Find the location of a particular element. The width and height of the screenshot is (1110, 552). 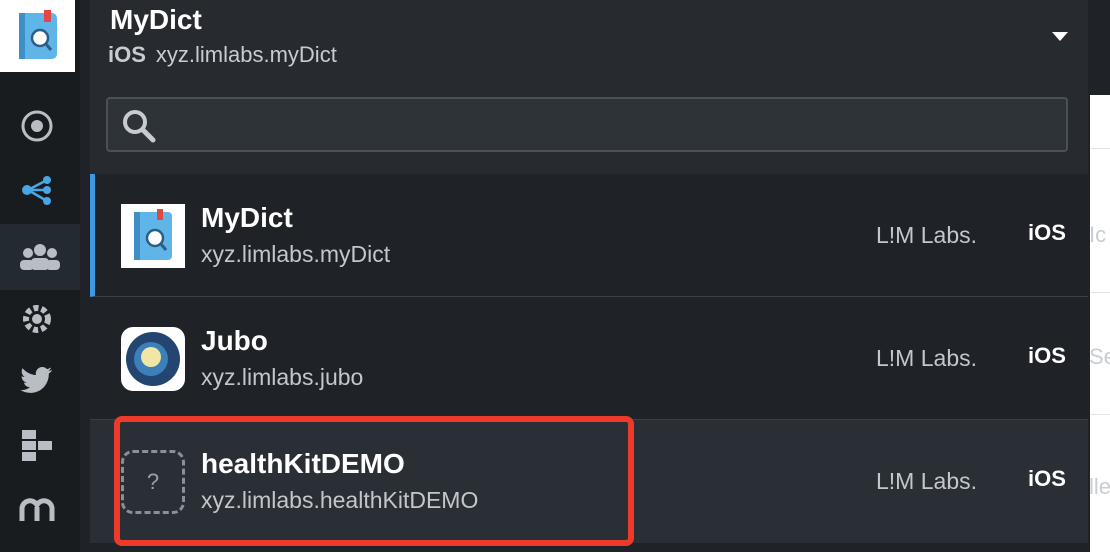

platform-label: iOS is located at coordinates (127, 54).